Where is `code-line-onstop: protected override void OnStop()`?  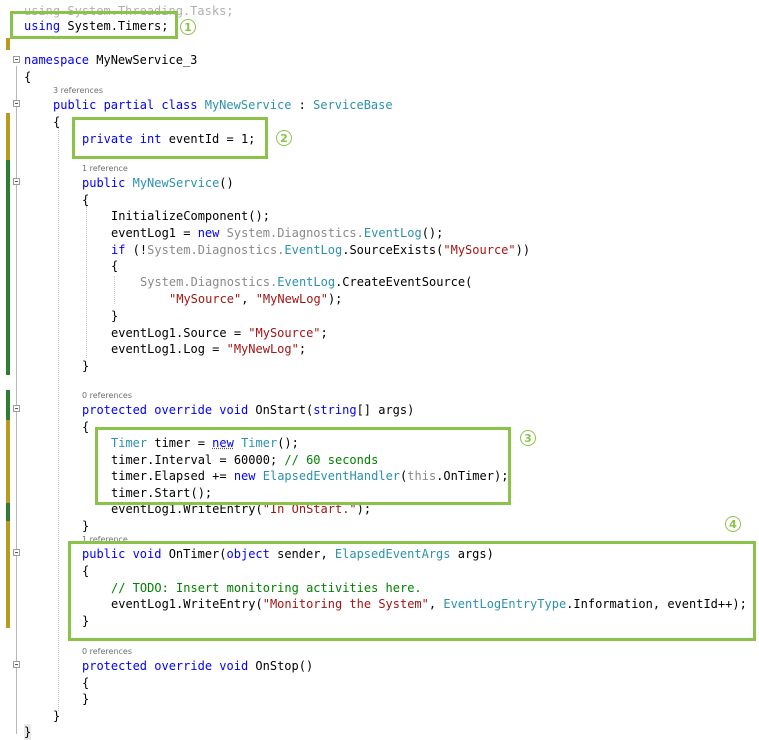 code-line-onstop: protected override void OnStop() is located at coordinates (197, 666).